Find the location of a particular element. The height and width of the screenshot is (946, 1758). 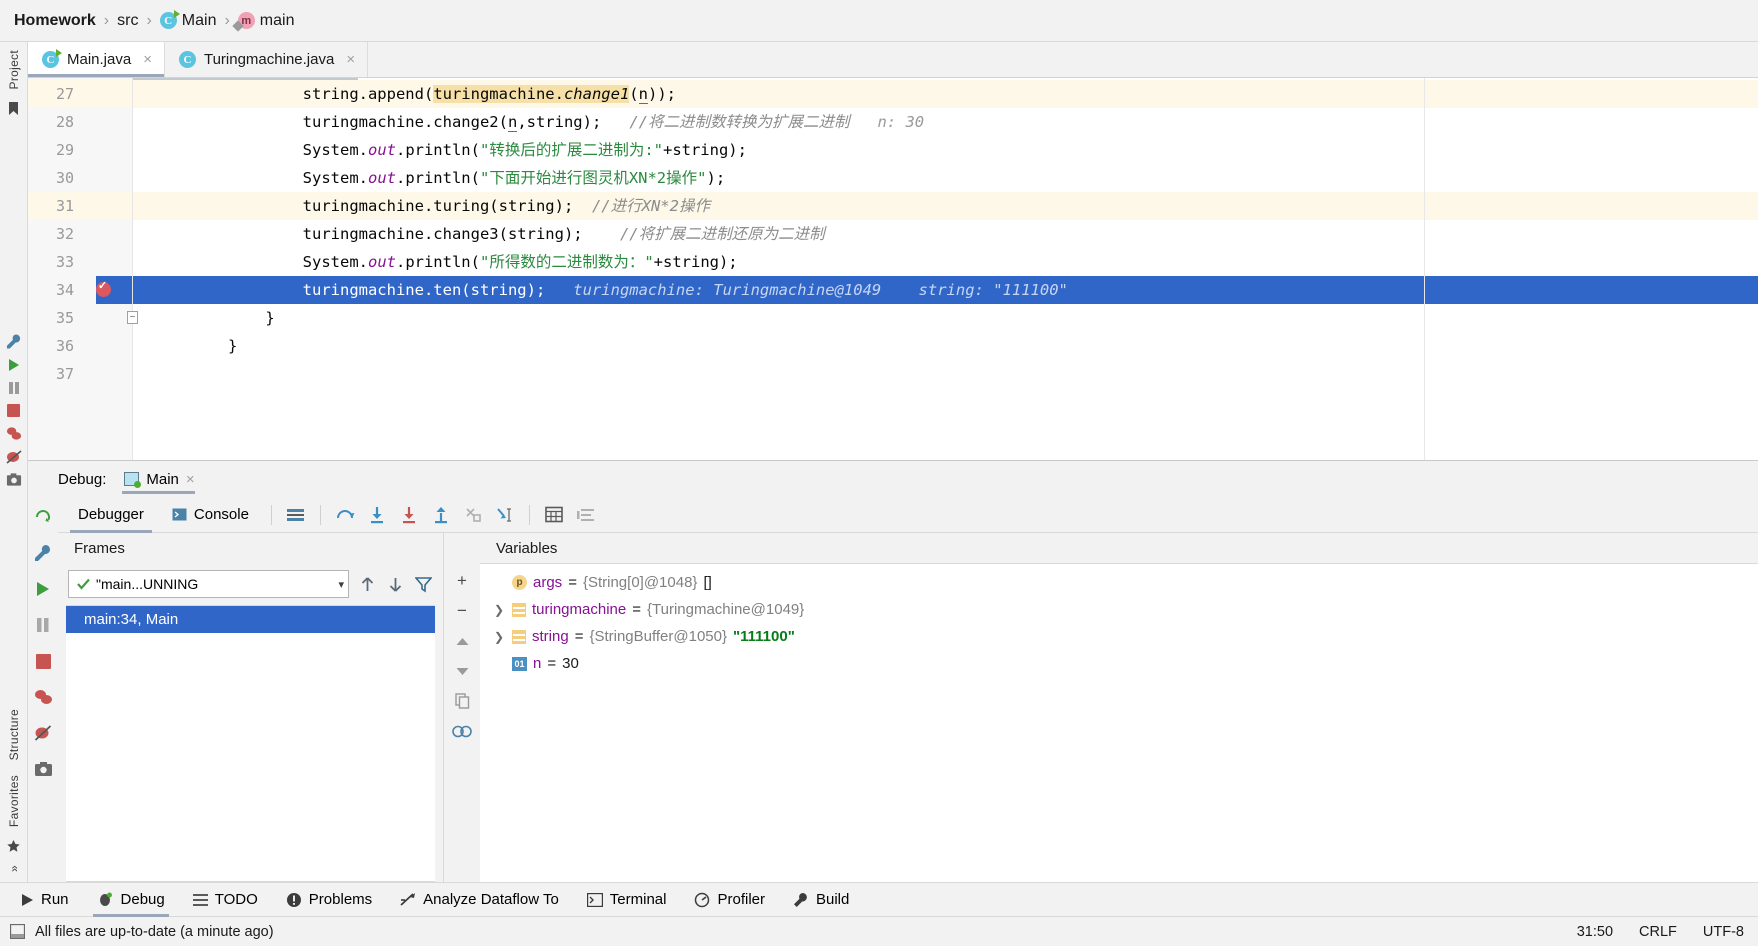

left-tool-strip: Project Structure Favorites » is located at coordinates (14, 462).